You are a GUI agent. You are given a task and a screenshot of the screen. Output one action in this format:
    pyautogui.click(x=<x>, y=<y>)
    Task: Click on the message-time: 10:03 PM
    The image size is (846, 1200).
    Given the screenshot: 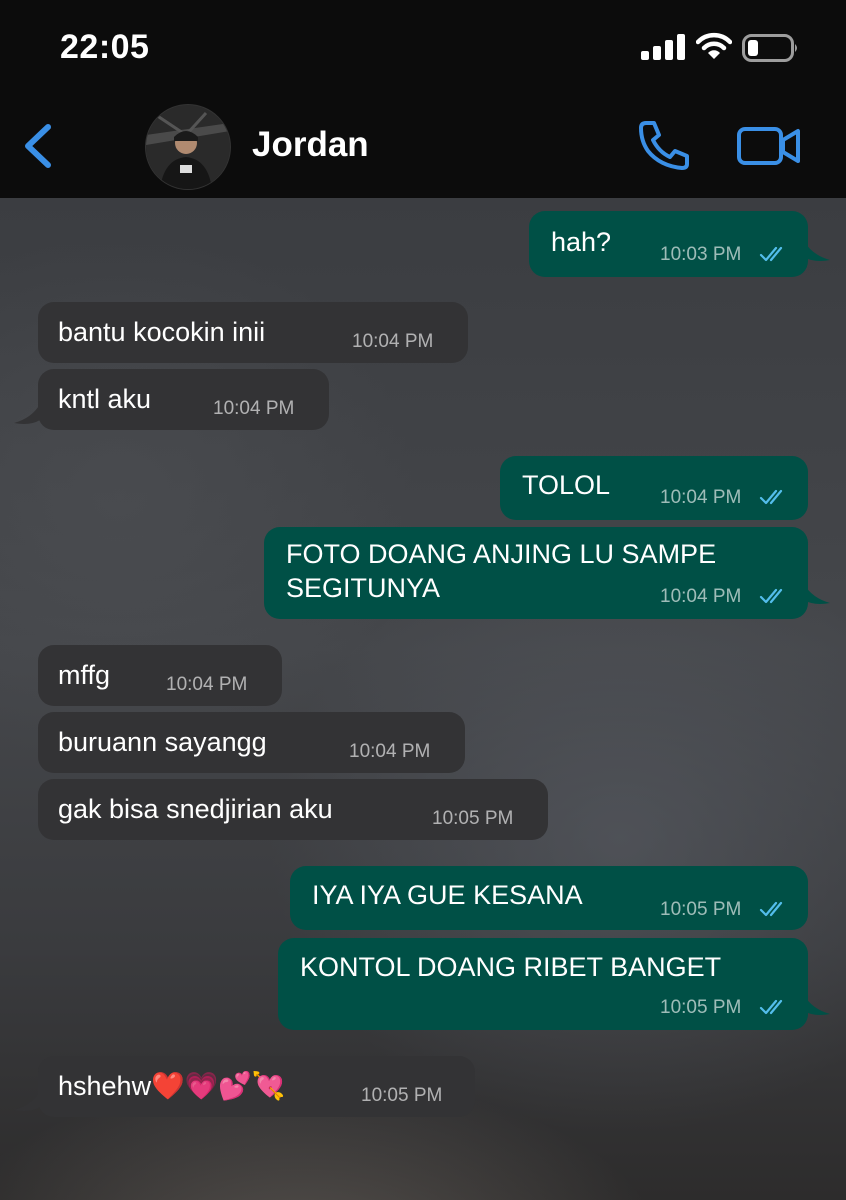 What is the action you would take?
    pyautogui.click(x=701, y=254)
    